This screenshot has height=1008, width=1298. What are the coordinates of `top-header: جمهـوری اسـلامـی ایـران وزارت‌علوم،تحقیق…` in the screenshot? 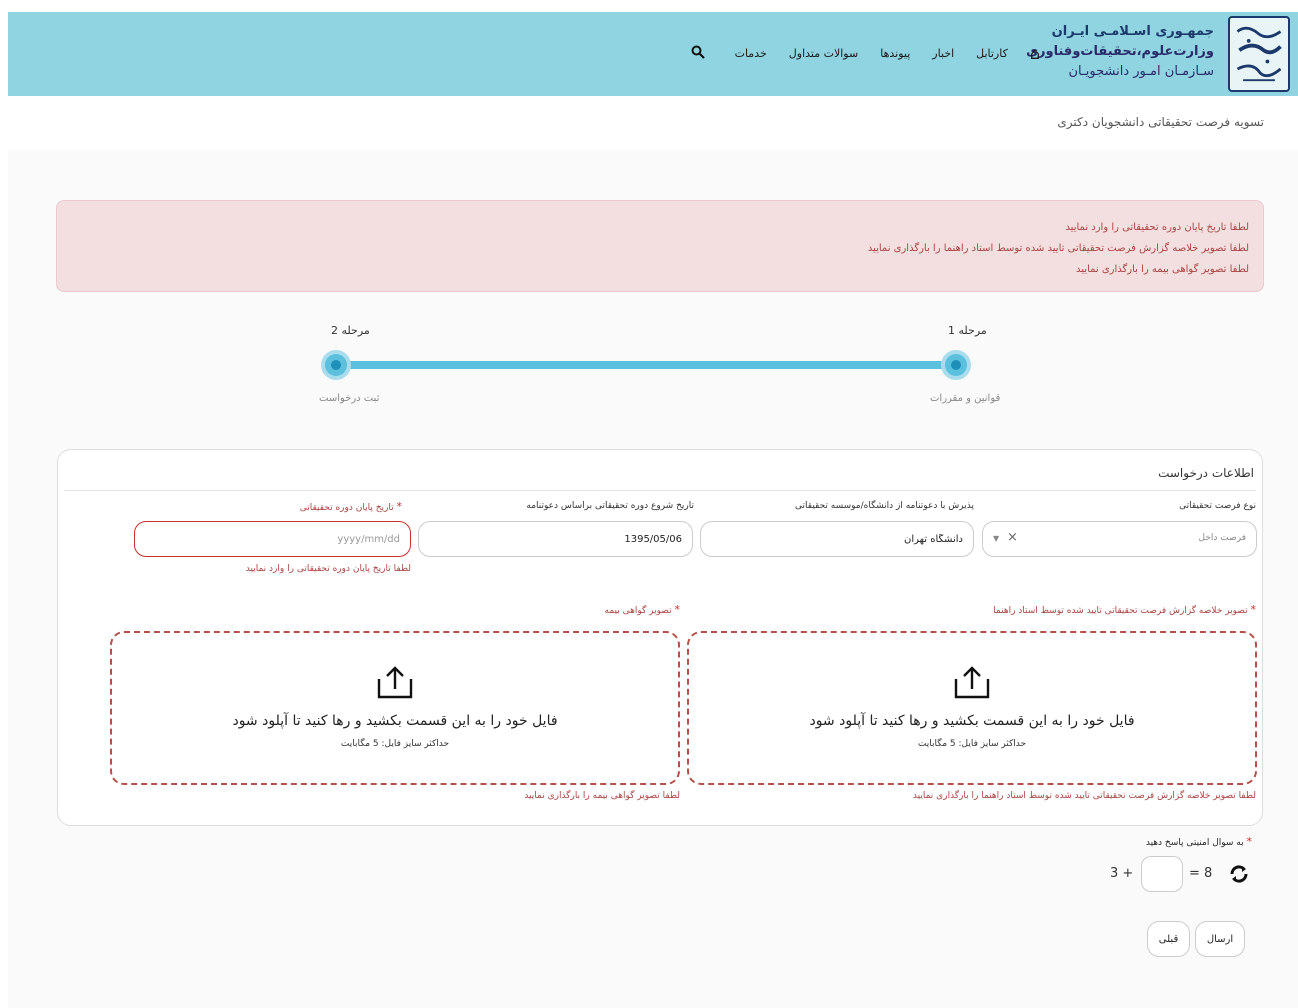 It's located at (653, 54).